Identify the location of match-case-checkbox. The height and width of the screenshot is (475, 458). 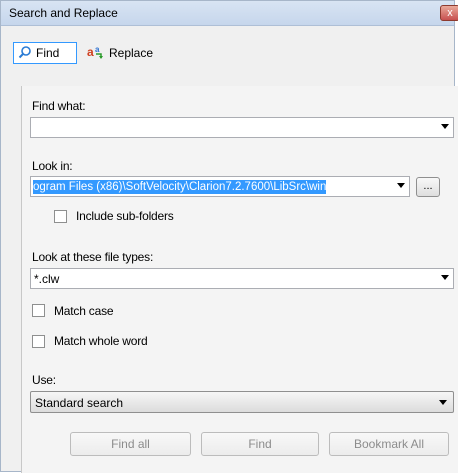
(38, 310).